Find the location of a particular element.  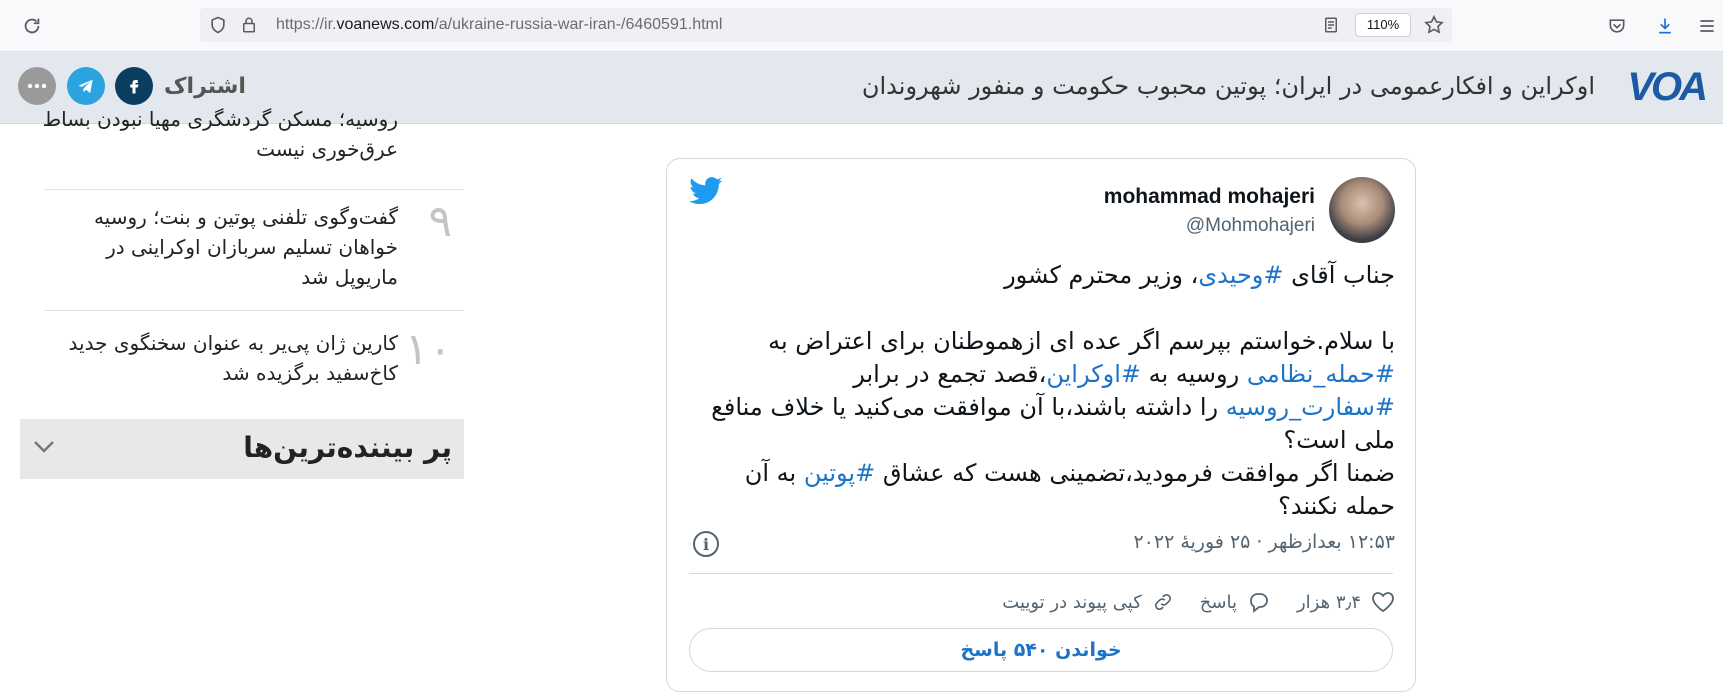

facebook-icon is located at coordinates (134, 87).